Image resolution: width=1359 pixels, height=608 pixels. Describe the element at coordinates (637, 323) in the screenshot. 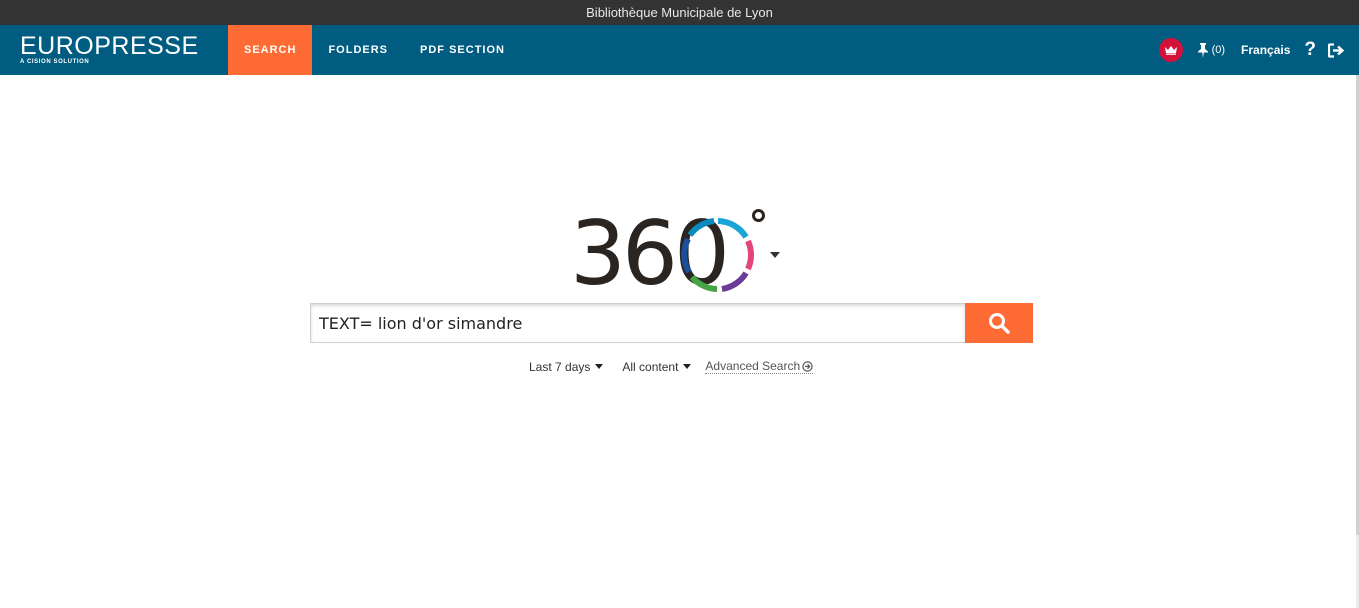

I see `search-input` at that location.